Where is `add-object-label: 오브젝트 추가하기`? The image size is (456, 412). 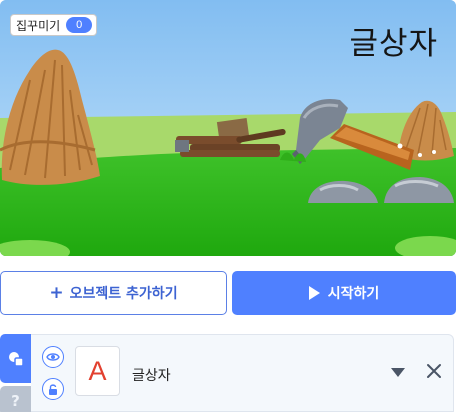 add-object-label: 오브젝트 추가하기 is located at coordinates (123, 294).